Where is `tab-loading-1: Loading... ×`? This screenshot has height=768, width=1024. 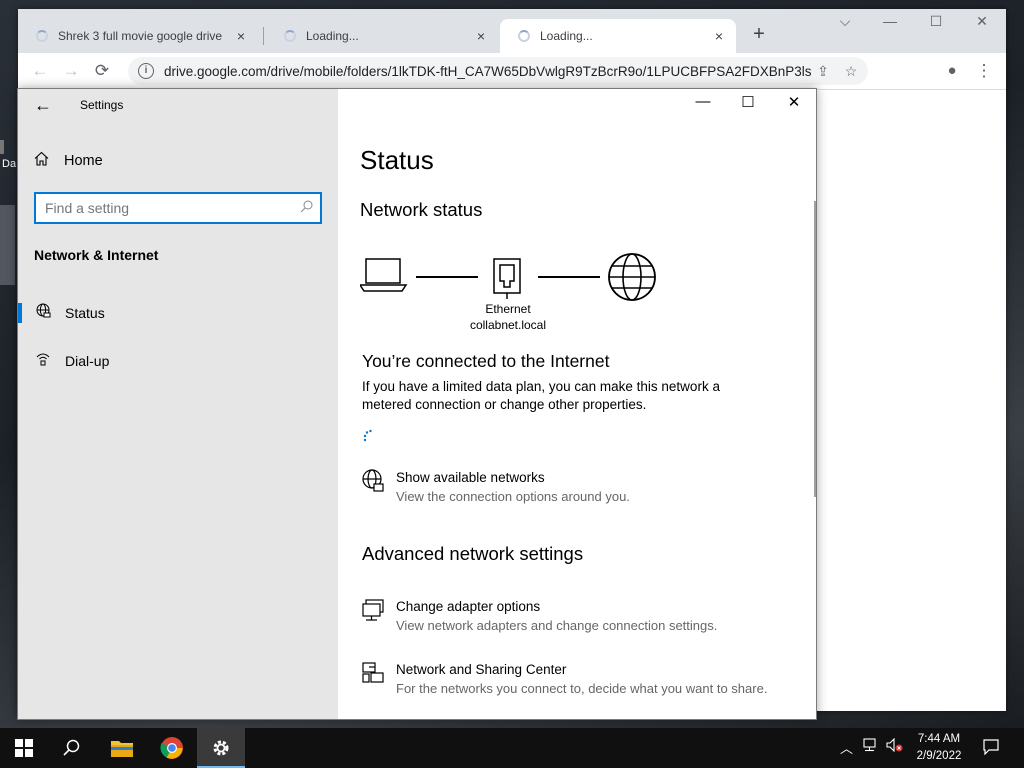 tab-loading-1: Loading... × is located at coordinates (382, 36).